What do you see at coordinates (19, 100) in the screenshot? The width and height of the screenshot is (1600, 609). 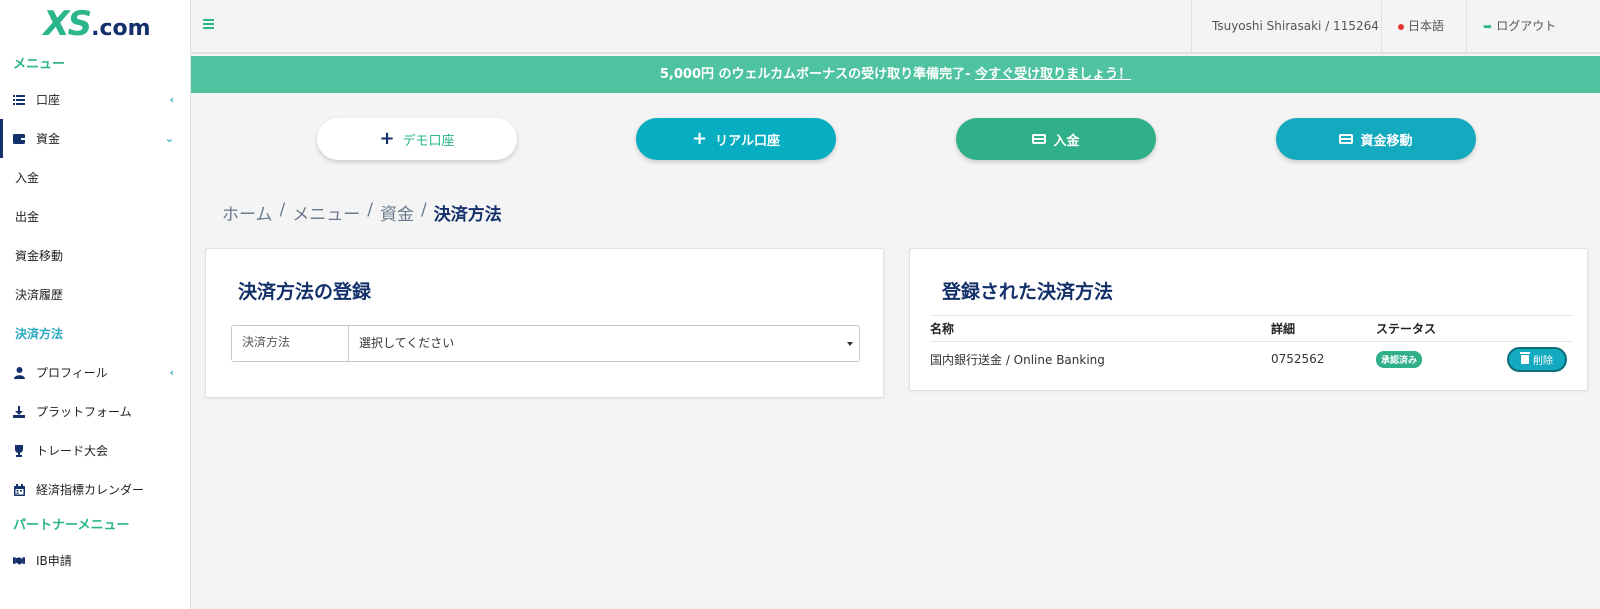 I see `list-icon` at bounding box center [19, 100].